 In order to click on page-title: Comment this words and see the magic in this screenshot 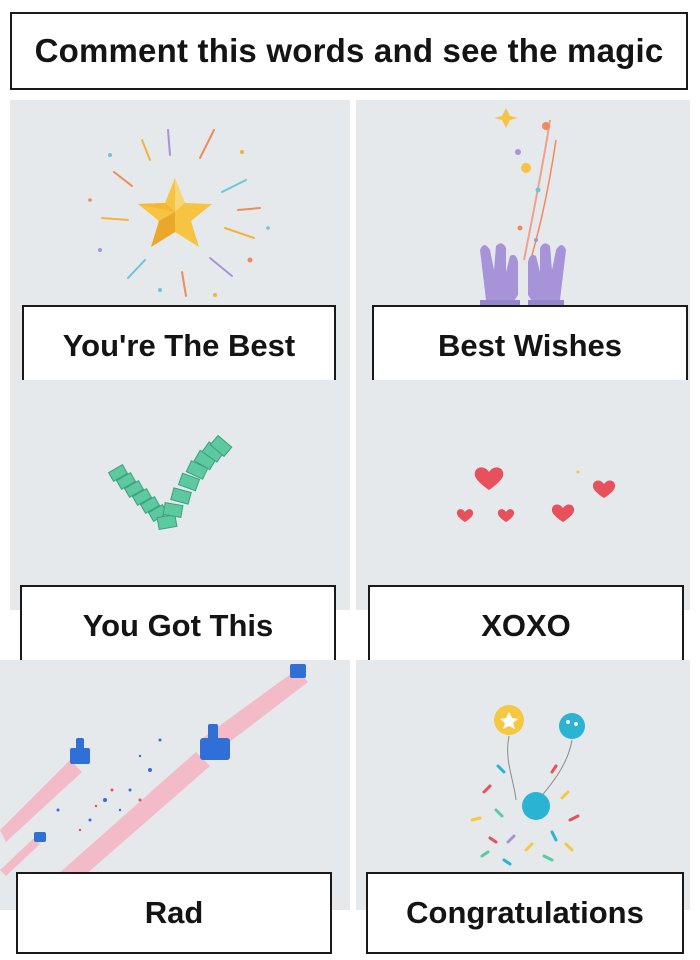, I will do `click(349, 50)`.